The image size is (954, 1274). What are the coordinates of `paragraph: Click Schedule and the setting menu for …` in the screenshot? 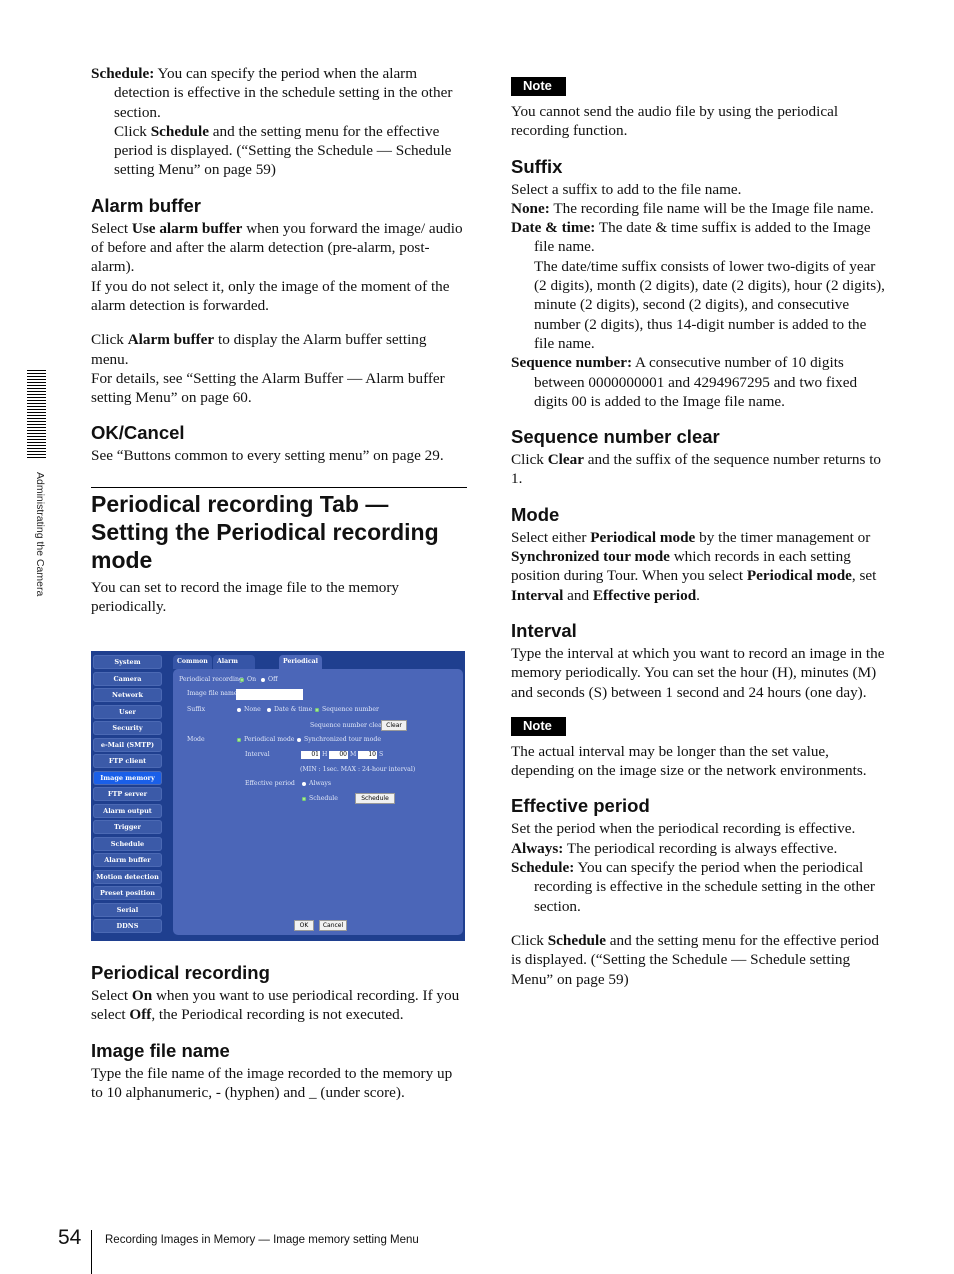 It's located at (699, 960).